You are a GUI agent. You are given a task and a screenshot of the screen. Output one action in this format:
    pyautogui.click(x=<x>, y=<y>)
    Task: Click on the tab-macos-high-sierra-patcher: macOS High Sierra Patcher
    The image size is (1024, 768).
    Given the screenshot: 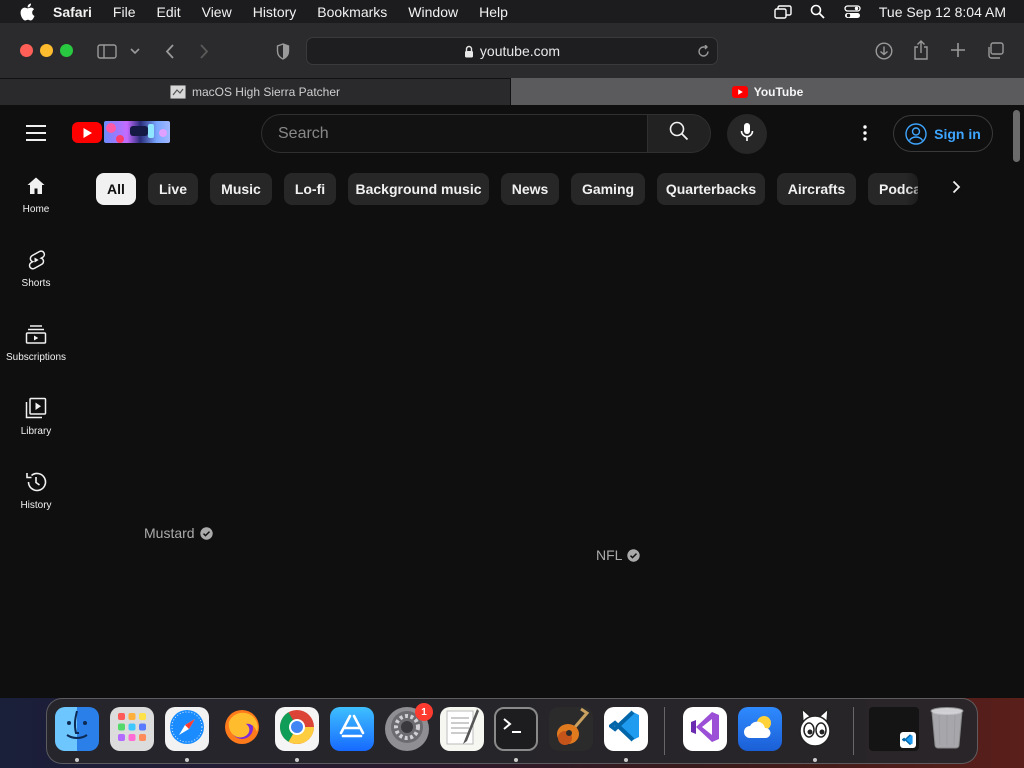 What is the action you would take?
    pyautogui.click(x=255, y=91)
    